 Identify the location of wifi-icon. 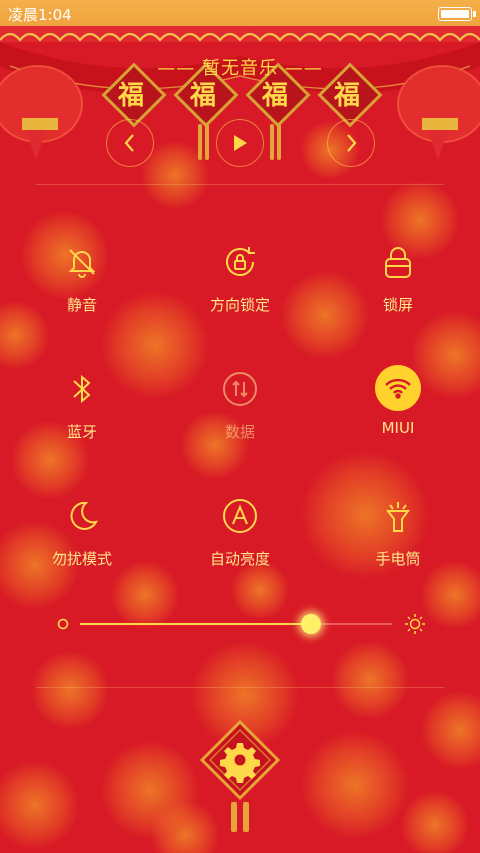
(398, 388).